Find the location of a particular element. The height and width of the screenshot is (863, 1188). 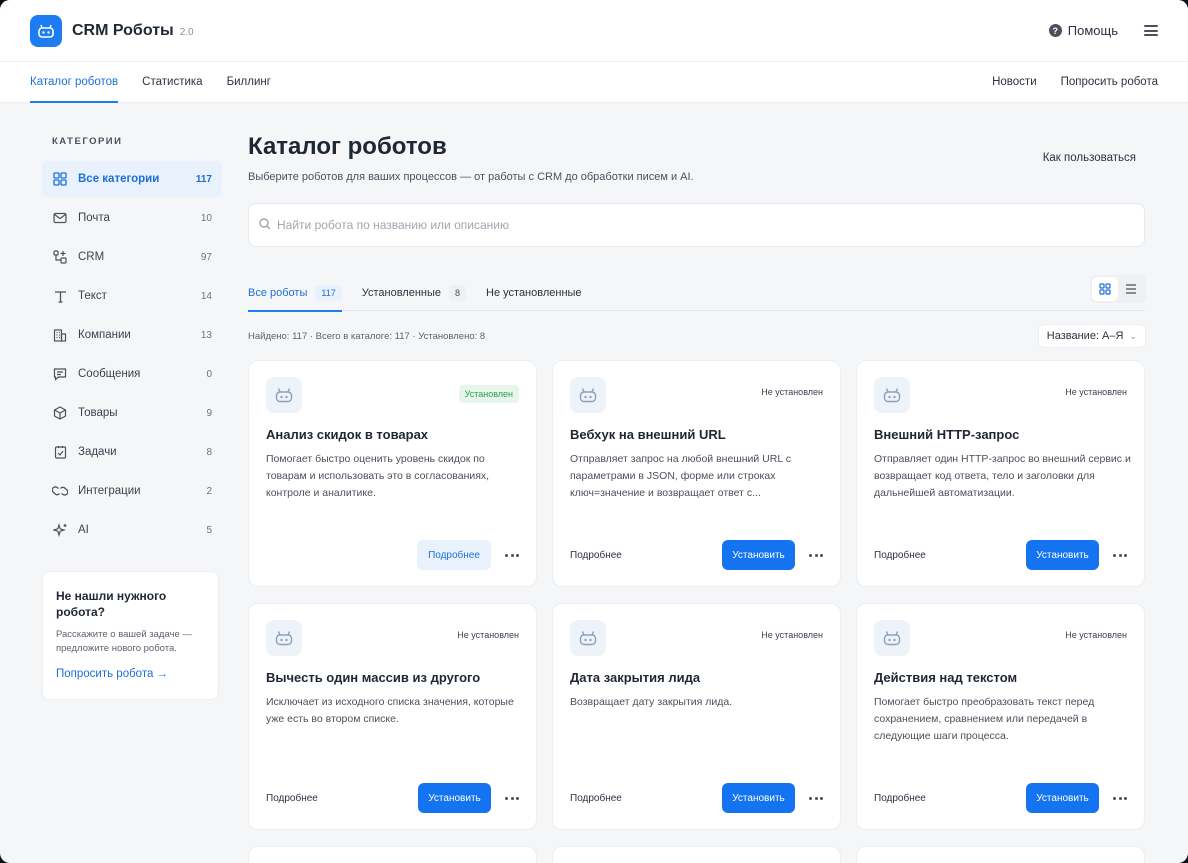

sidebar-item-count: 8 is located at coordinates (209, 452).